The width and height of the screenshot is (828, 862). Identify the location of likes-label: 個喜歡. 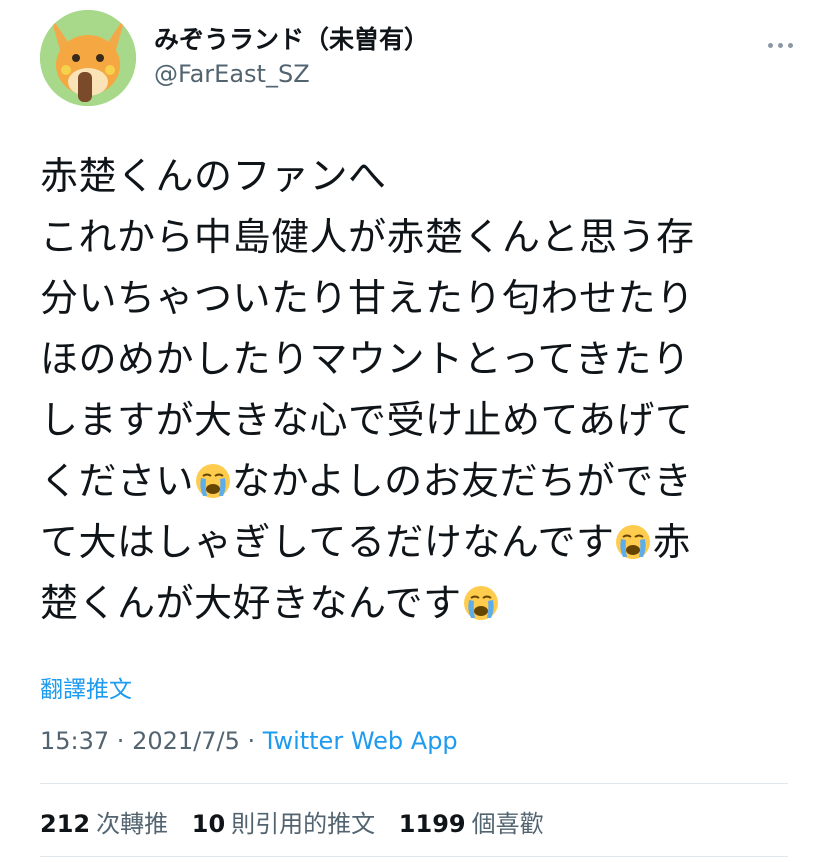
(507, 824).